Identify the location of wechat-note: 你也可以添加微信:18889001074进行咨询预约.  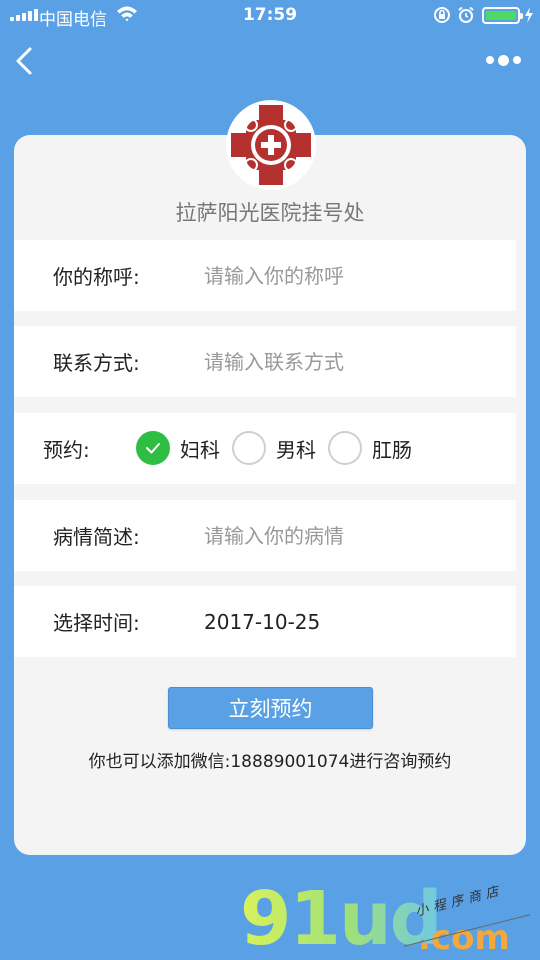
(270, 762).